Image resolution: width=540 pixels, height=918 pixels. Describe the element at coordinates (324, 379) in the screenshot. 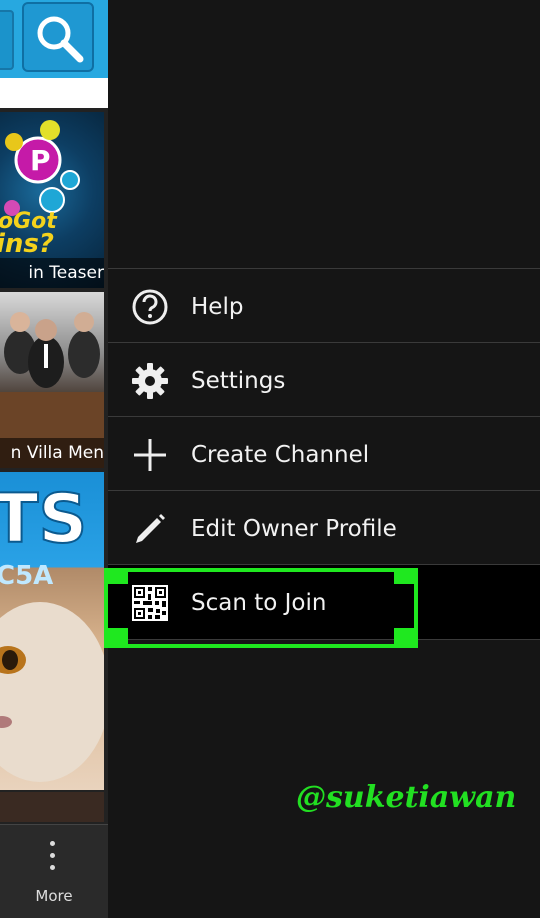

I see `menu-item-settings: Settings` at that location.